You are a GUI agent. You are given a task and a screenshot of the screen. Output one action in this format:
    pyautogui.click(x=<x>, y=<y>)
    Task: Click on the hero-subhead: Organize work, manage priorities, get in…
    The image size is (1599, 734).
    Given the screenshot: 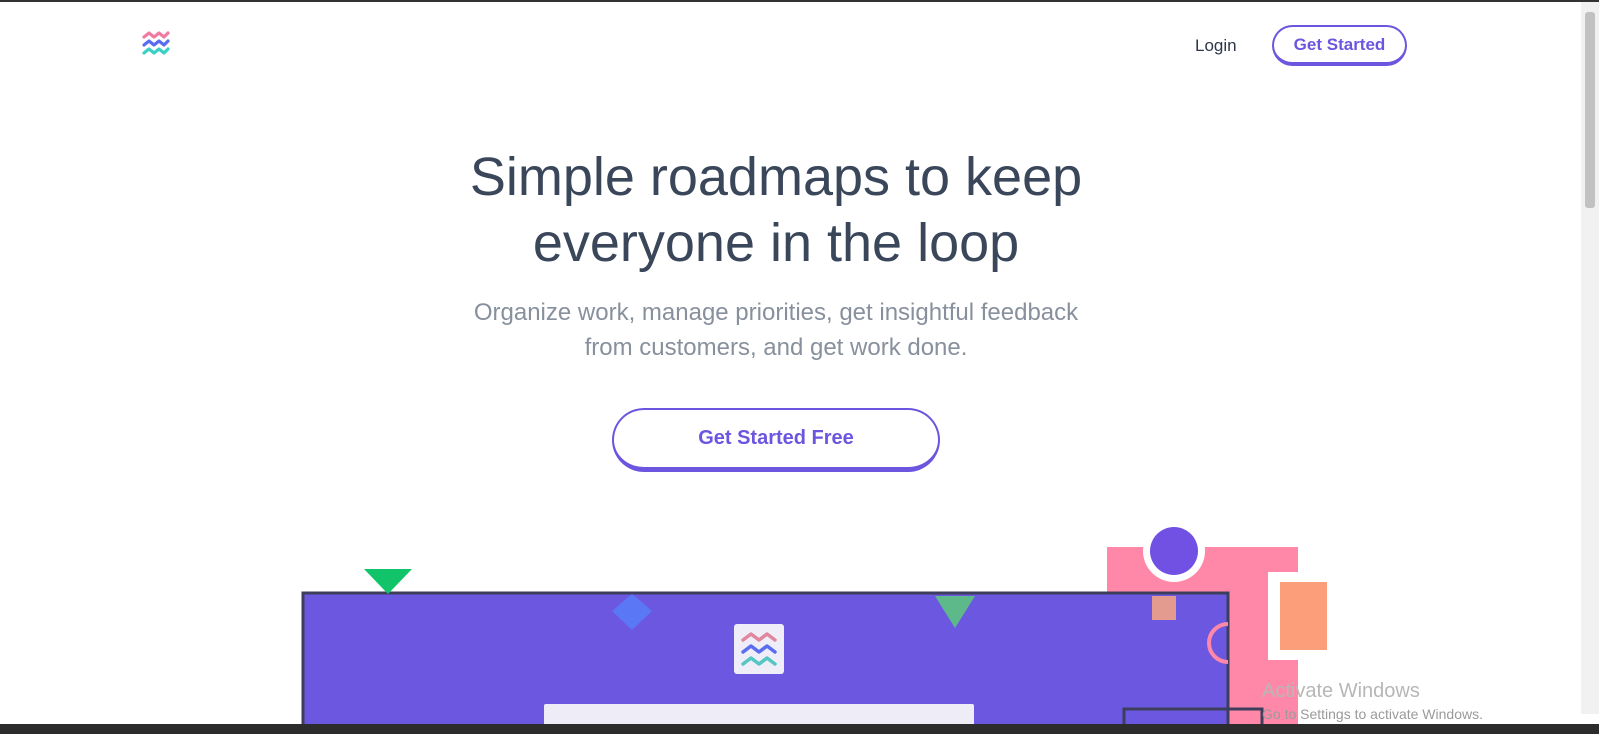 What is the action you would take?
    pyautogui.click(x=776, y=330)
    